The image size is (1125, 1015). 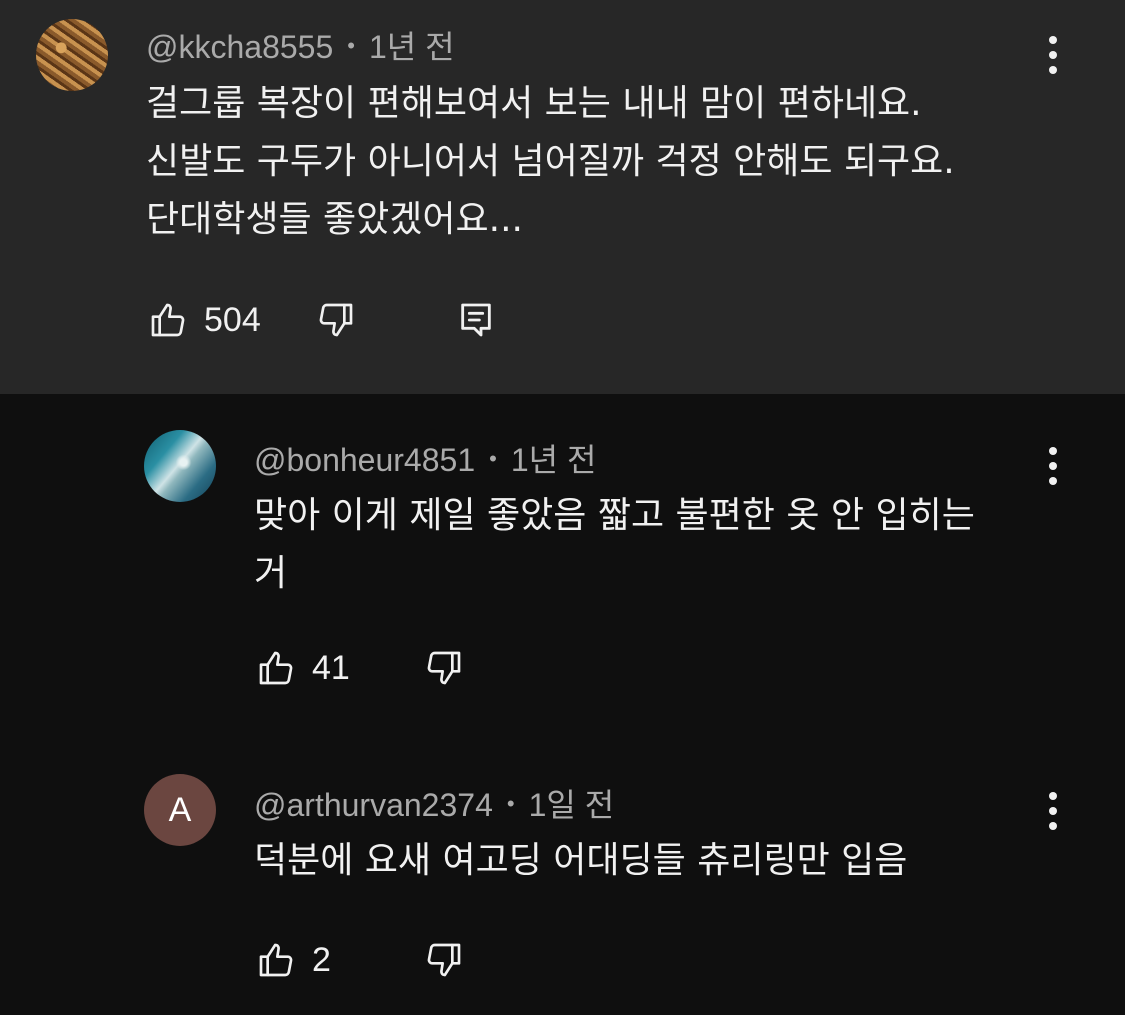 I want to click on comment-text: 덕분에 요새 여고딩 어대딩들 츄리링만 입음, so click(x=581, y=860).